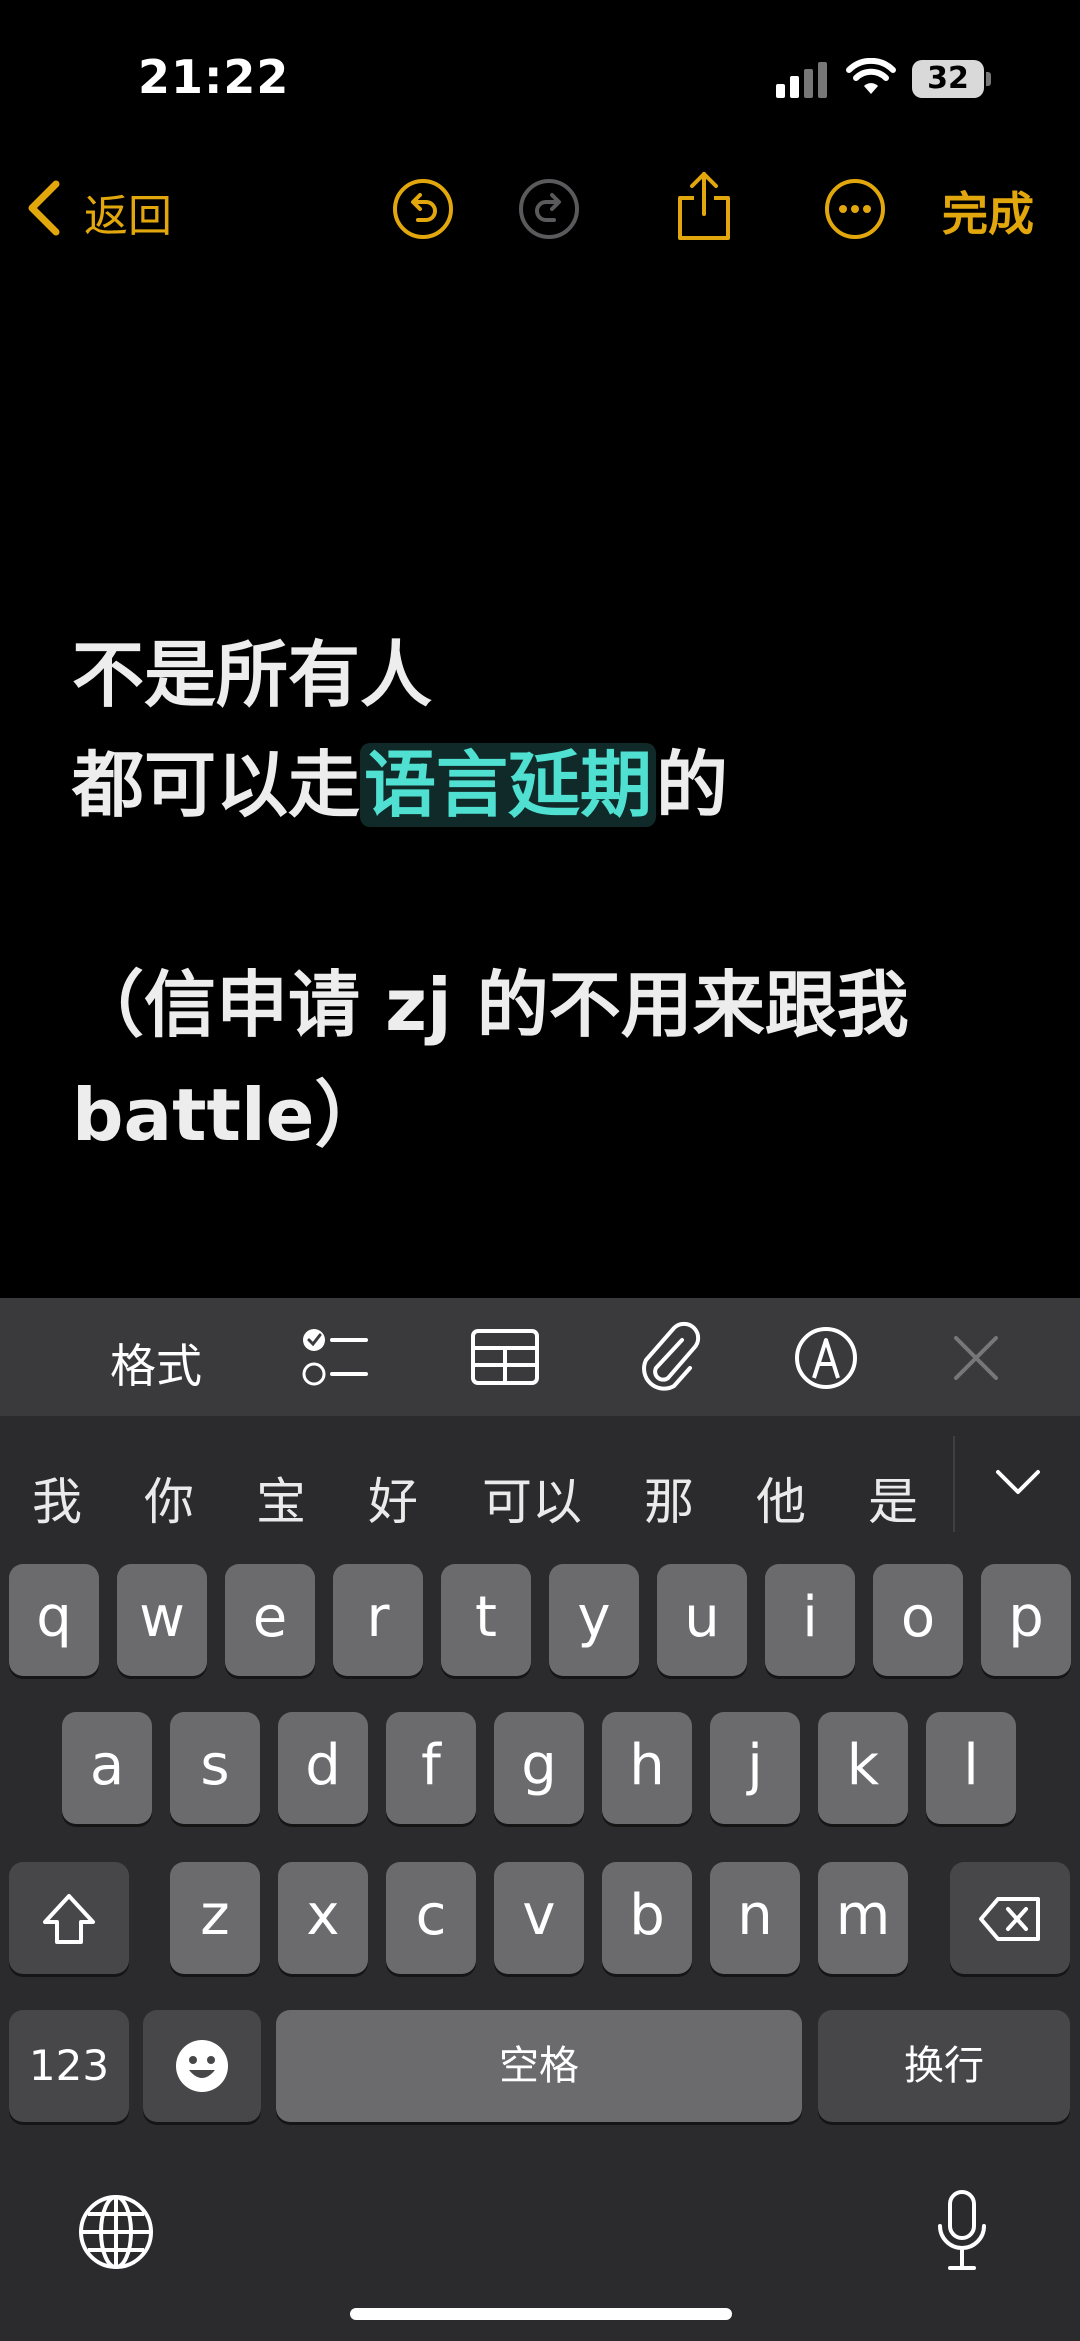  I want to click on key-h: h, so click(647, 1768).